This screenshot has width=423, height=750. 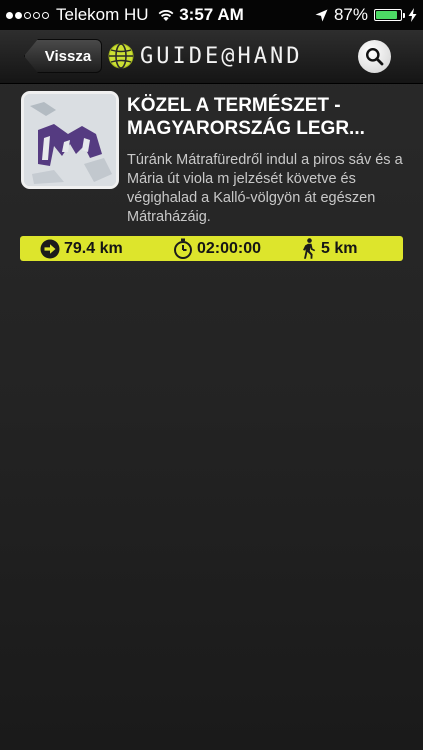 I want to click on charging-bolt-icon, so click(x=412, y=15).